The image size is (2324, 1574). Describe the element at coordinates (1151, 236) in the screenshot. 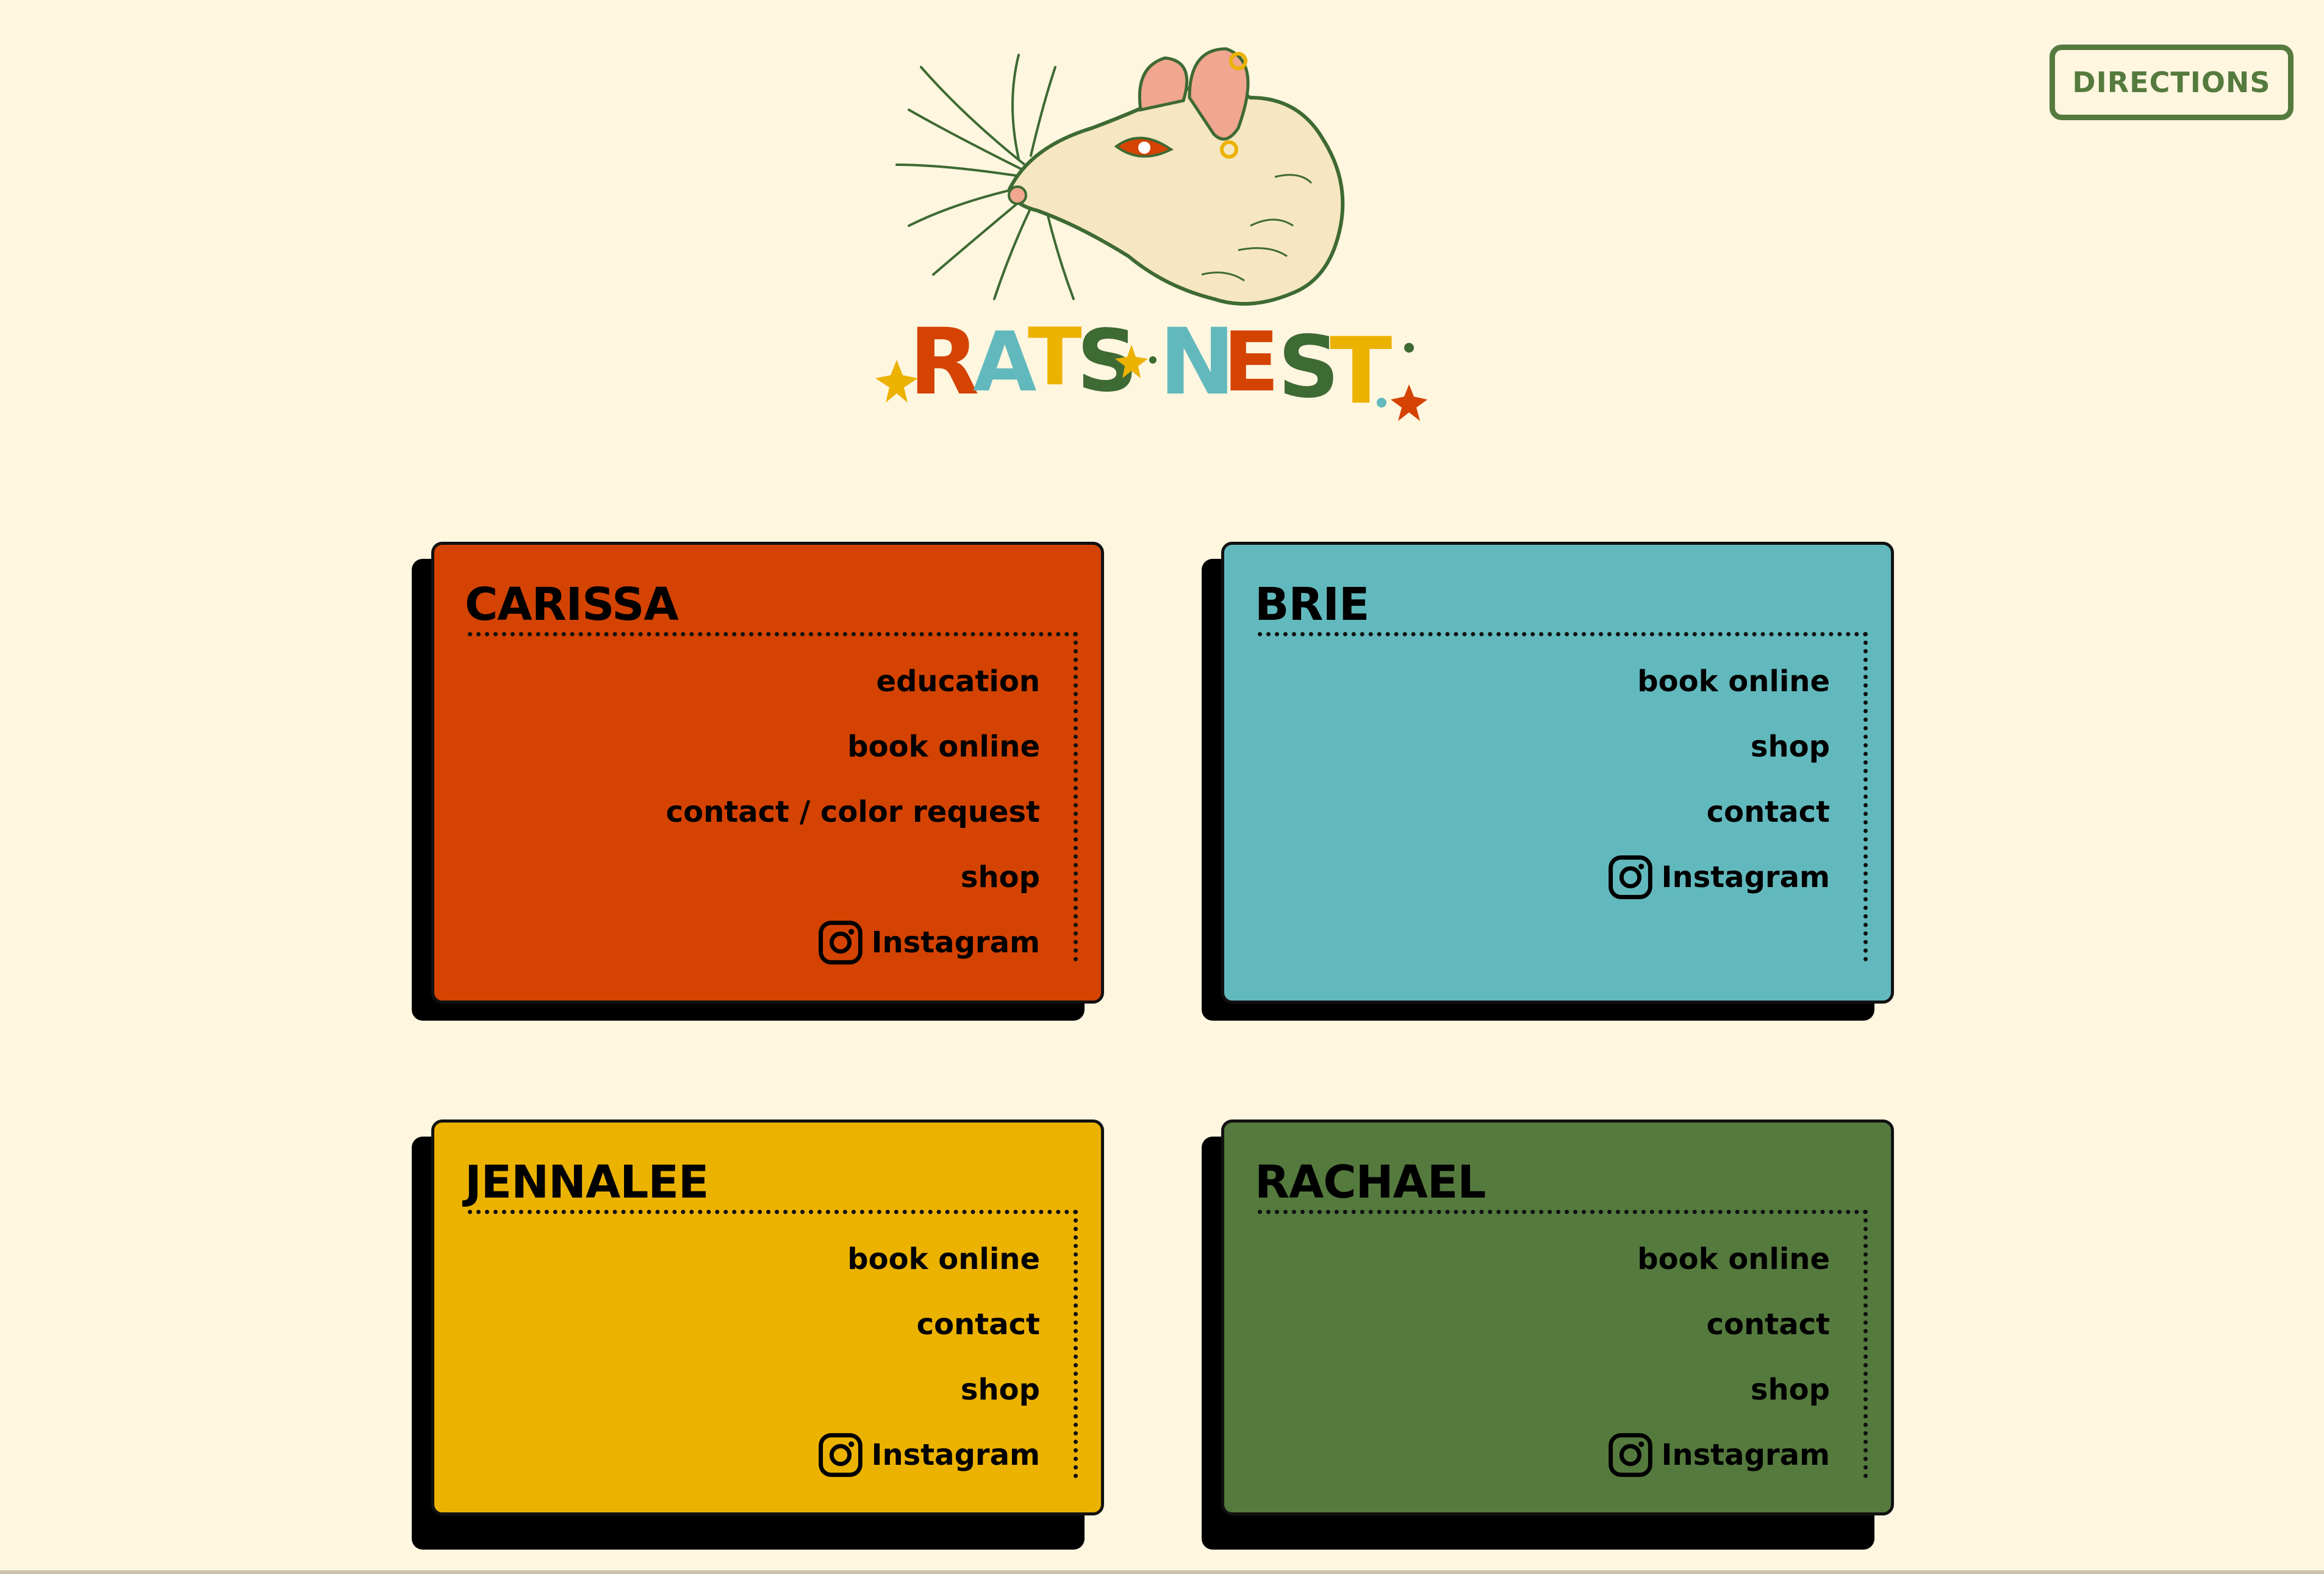

I see `rat-head-logo-icon: R A T S N E S T` at that location.